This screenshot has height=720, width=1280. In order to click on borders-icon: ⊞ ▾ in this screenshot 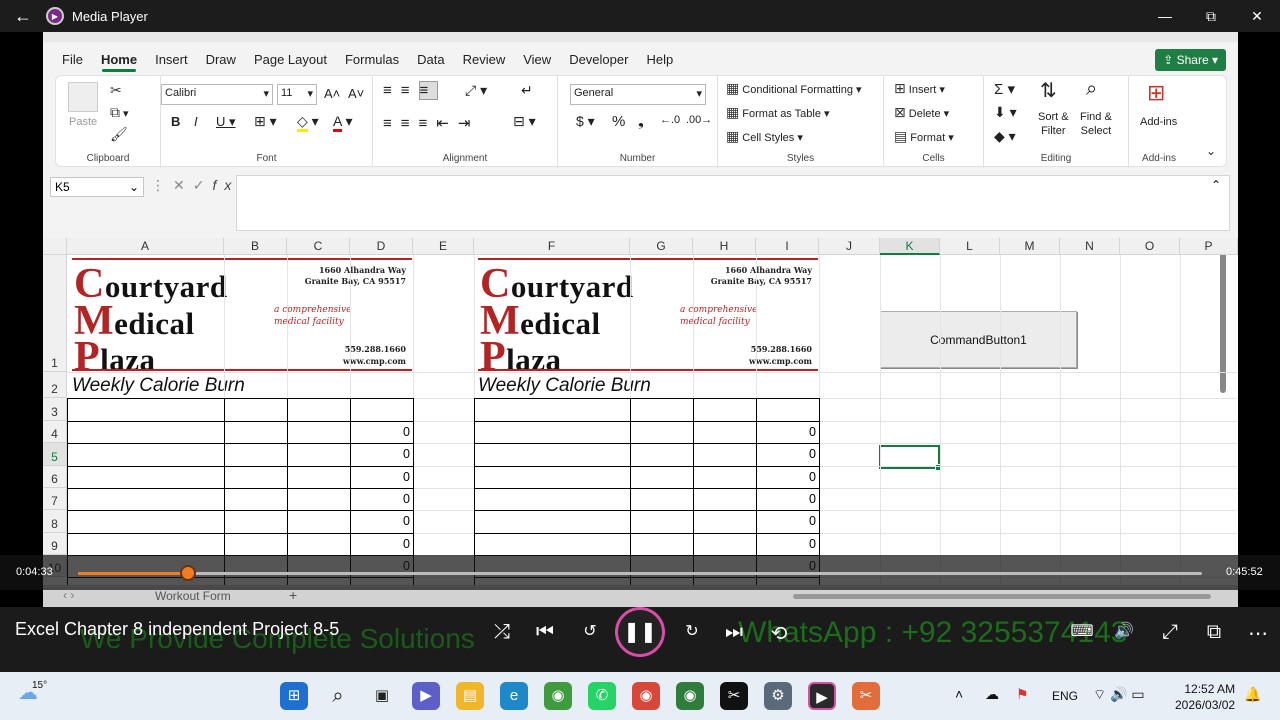, I will do `click(265, 121)`.